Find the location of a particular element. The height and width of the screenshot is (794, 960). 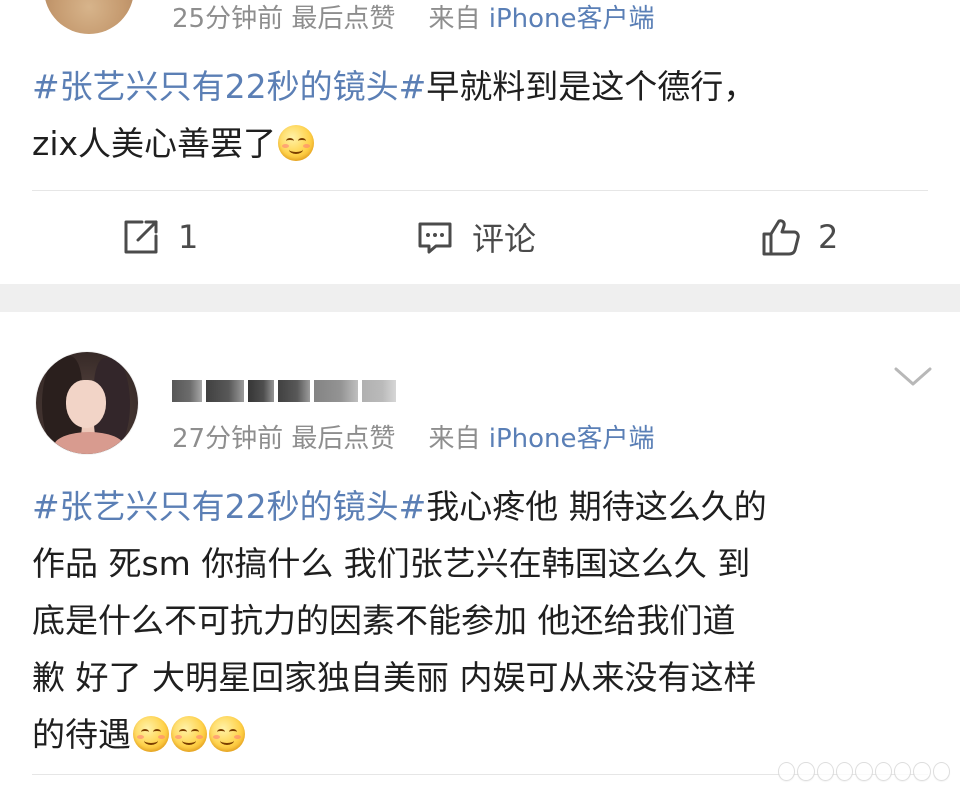

chevron-down-icon is located at coordinates (913, 376).